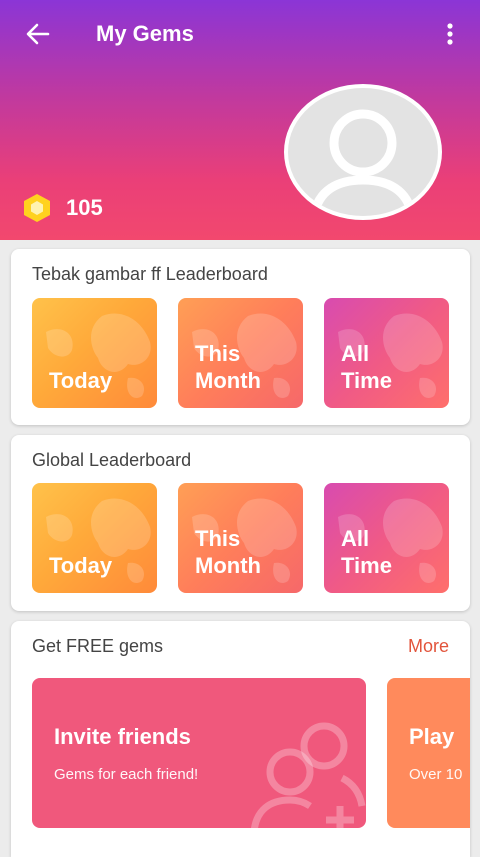 Image resolution: width=480 pixels, height=857 pixels. What do you see at coordinates (199, 753) in the screenshot?
I see `invite-friends-card: Invite friends Gems for each friend!` at bounding box center [199, 753].